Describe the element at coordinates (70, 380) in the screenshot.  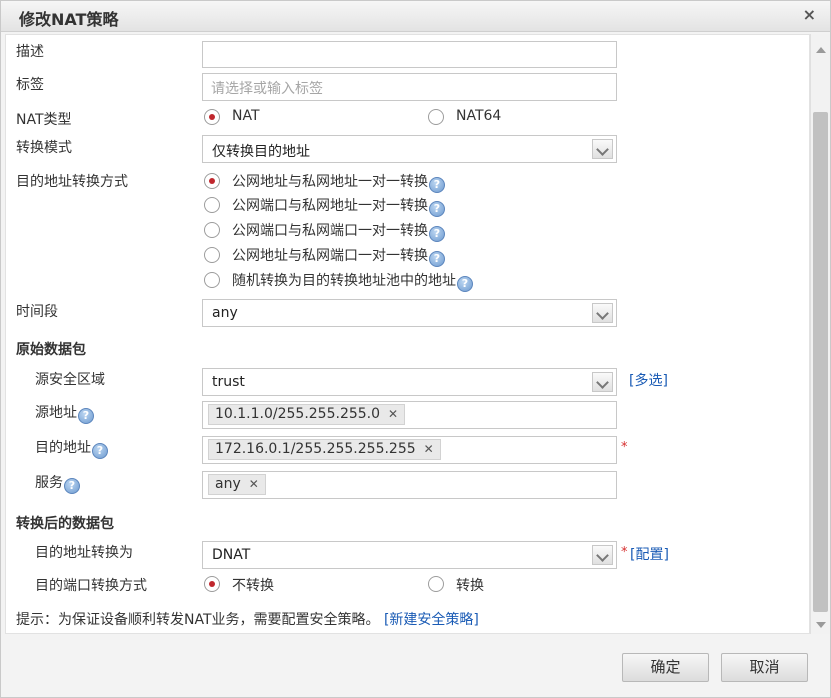
I see `src-zone-label: 源安全区域` at that location.